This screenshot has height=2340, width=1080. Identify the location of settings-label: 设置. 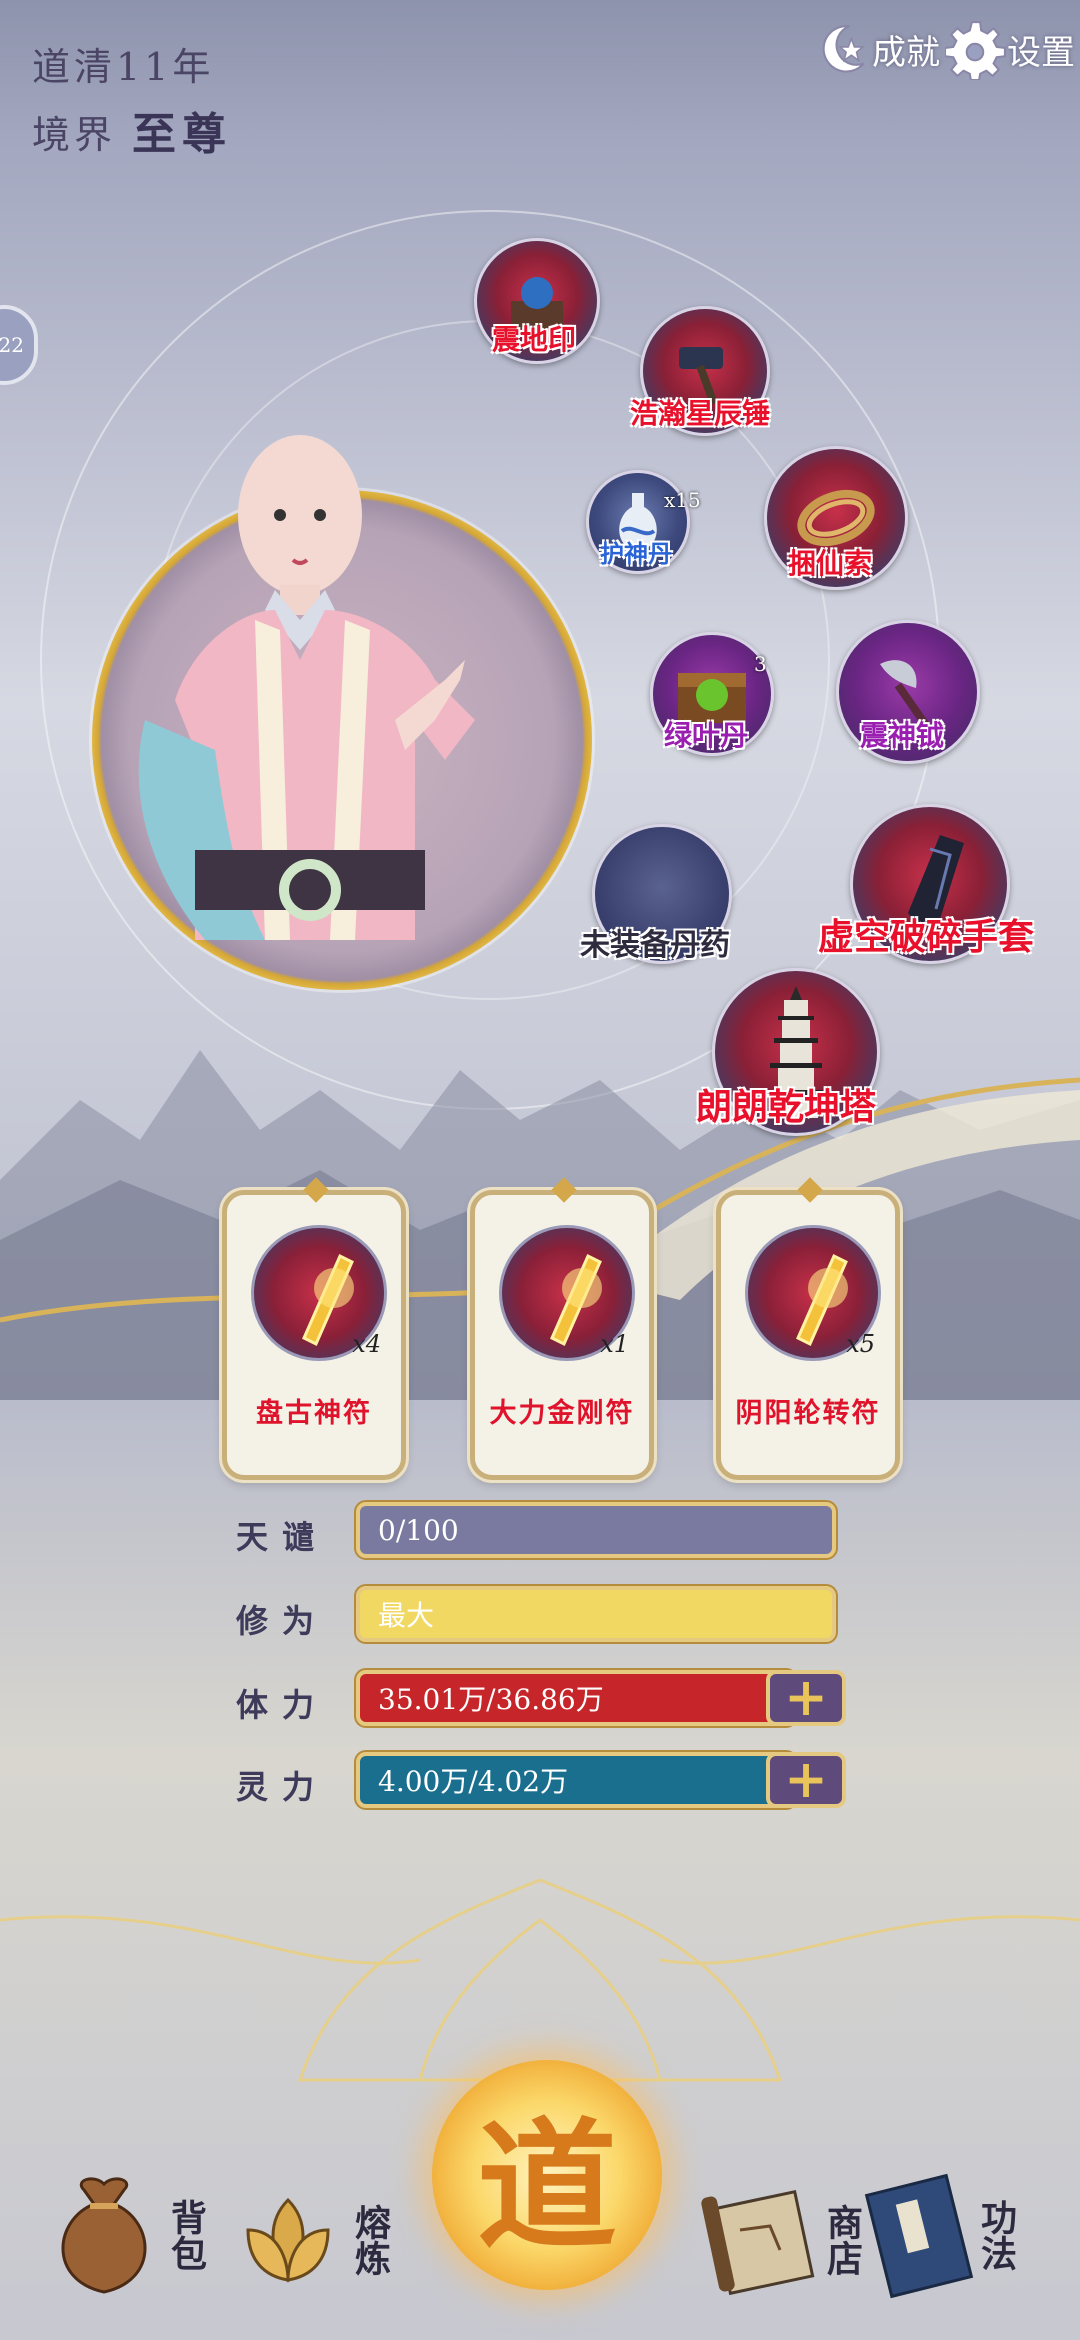
(1041, 52).